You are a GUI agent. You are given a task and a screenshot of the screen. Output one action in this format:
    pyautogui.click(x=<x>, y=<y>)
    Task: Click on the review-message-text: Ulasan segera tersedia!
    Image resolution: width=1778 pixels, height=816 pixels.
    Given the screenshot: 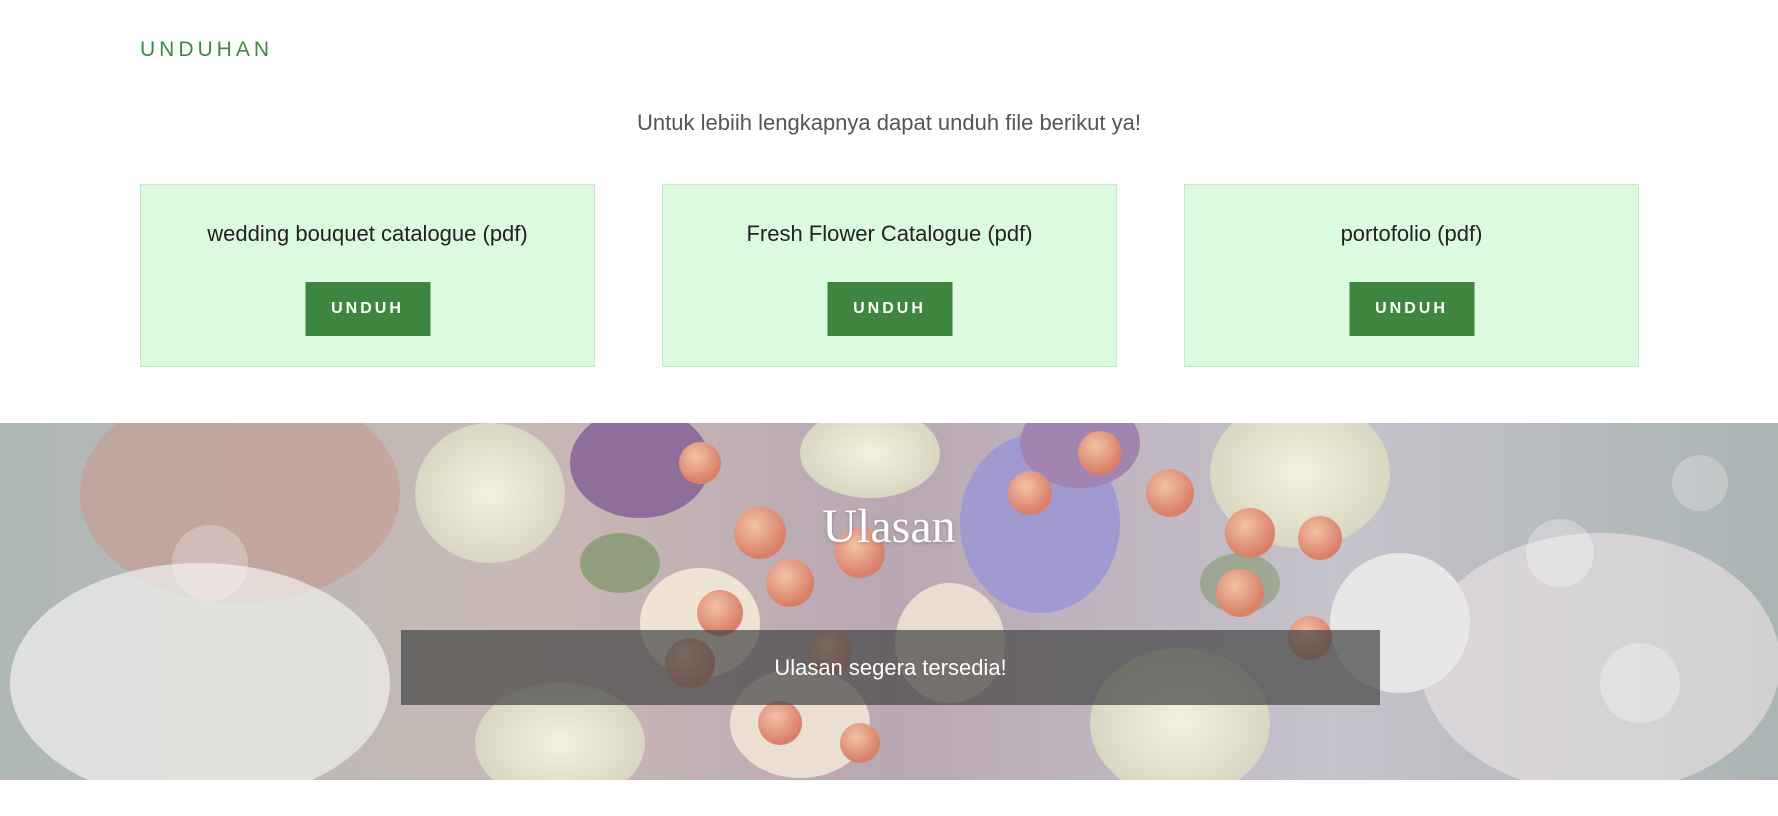 What is the action you would take?
    pyautogui.click(x=890, y=667)
    